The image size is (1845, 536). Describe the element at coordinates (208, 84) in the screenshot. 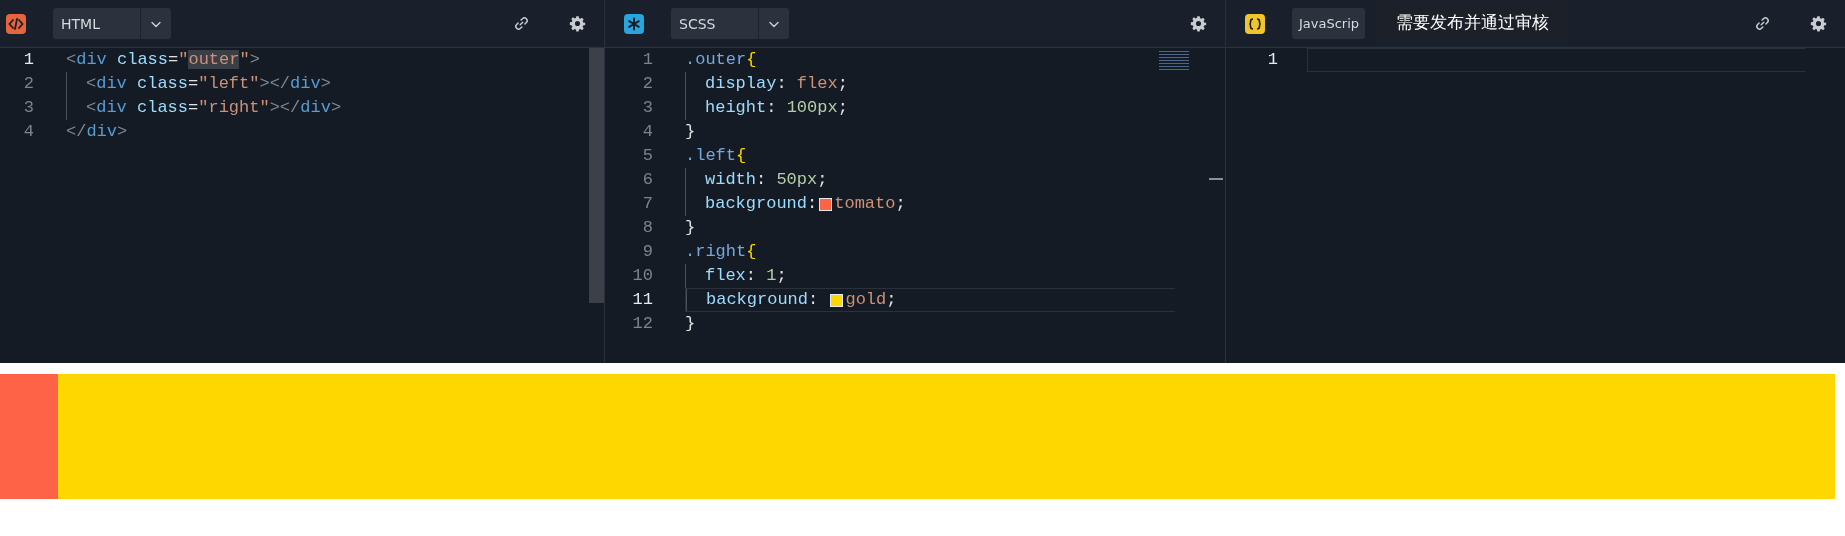

I see `code-text: <div class="left"></div>` at that location.